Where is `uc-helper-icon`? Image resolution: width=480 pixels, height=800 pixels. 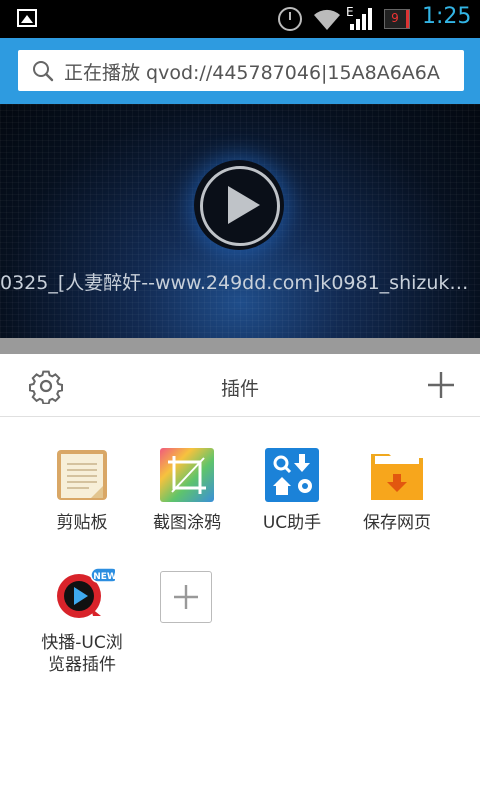 uc-helper-icon is located at coordinates (292, 475).